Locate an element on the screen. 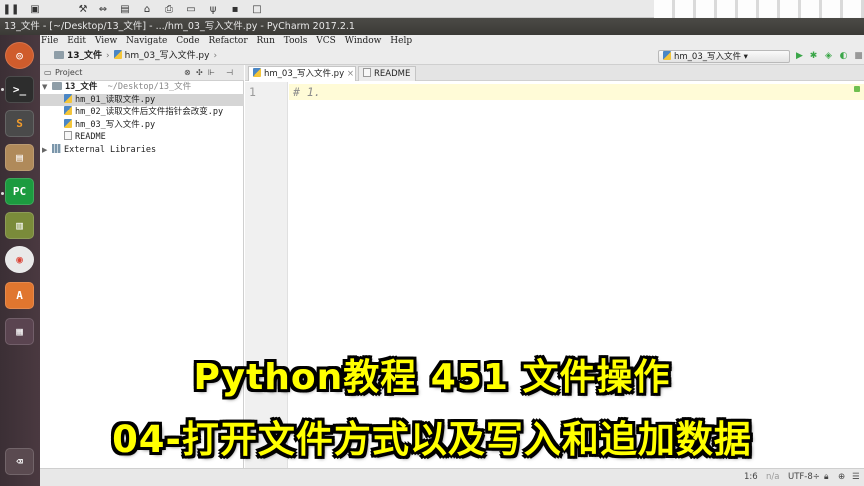 The width and height of the screenshot is (864, 486). file-name: hm_02_读取文件后文件指针会改变.py is located at coordinates (149, 112).